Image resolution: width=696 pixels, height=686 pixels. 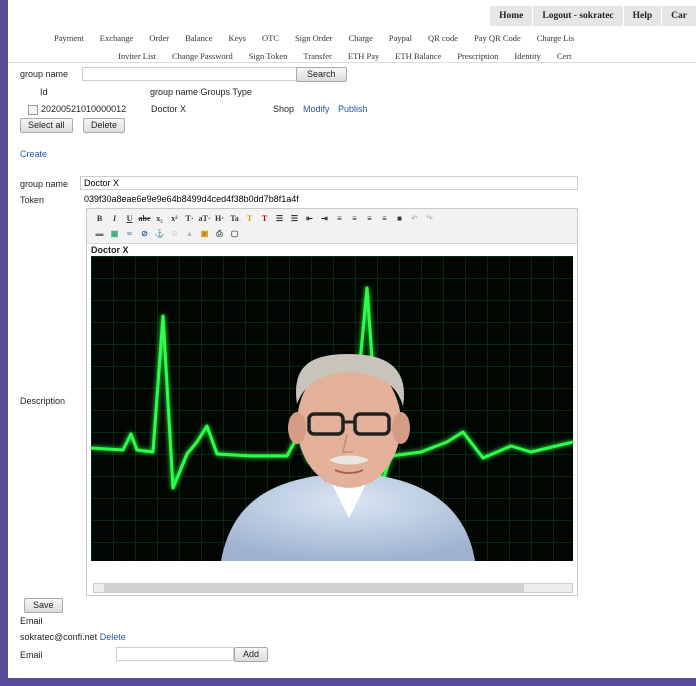 What do you see at coordinates (339, 218) in the screenshot?
I see `align-left-icon: ≡` at bounding box center [339, 218].